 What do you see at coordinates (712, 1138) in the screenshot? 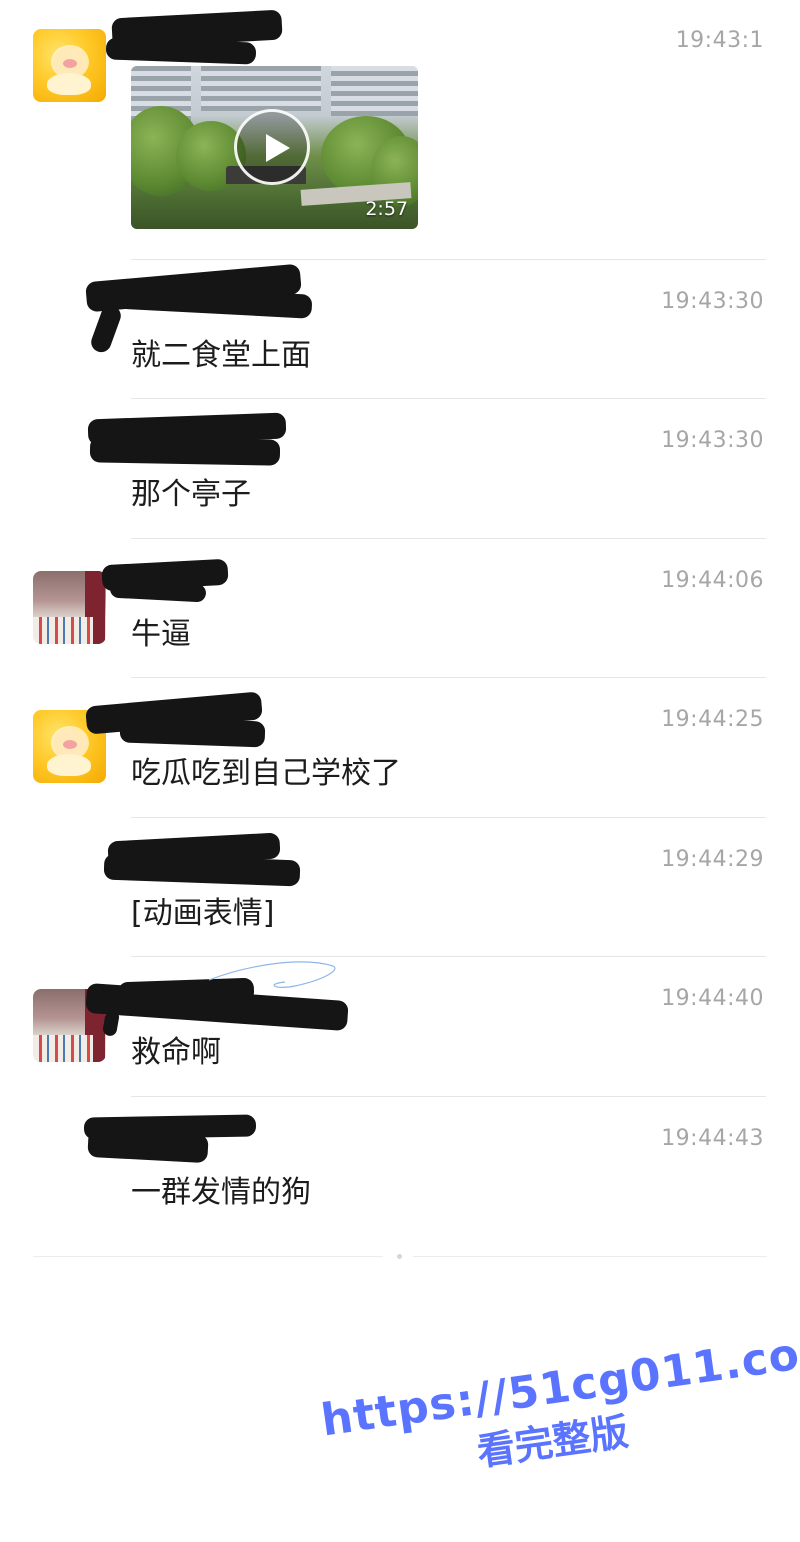
I see `message-timestamp: 19:44:43` at bounding box center [712, 1138].